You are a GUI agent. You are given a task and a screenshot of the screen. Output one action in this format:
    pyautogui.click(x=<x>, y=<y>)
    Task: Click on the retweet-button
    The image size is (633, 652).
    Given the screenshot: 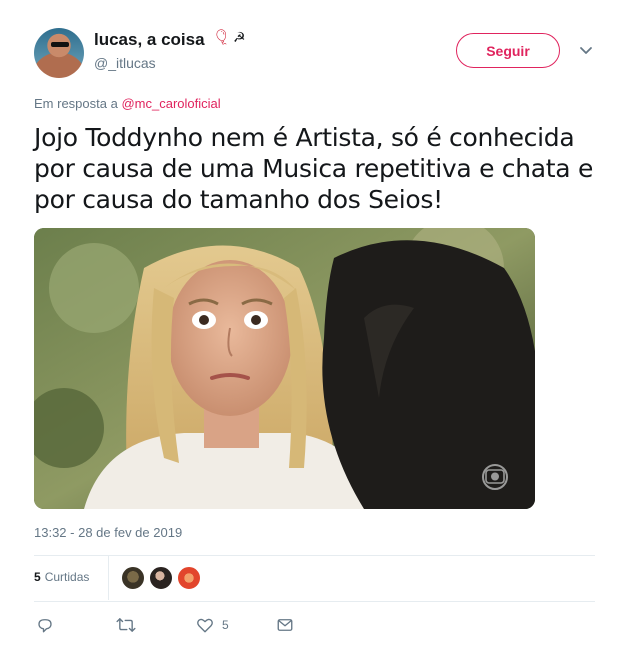 What is the action you would take?
    pyautogui.click(x=130, y=625)
    